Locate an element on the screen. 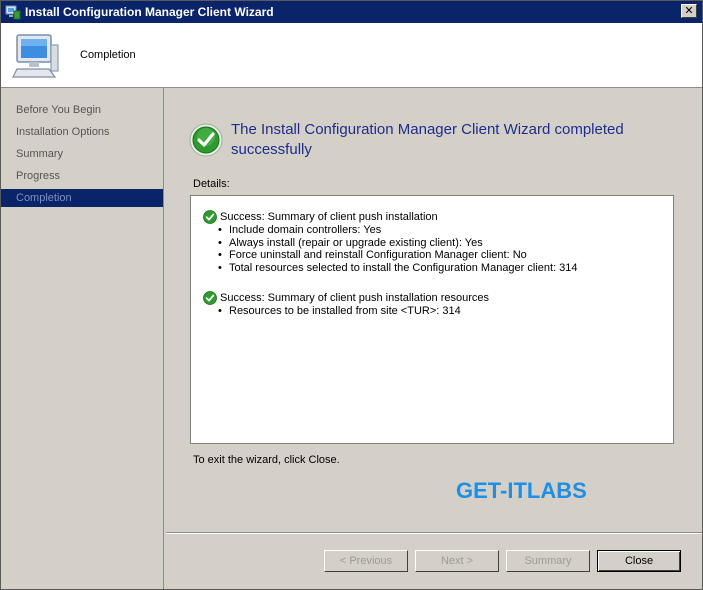 The image size is (703, 590). close-window-button: ✕ is located at coordinates (689, 11).